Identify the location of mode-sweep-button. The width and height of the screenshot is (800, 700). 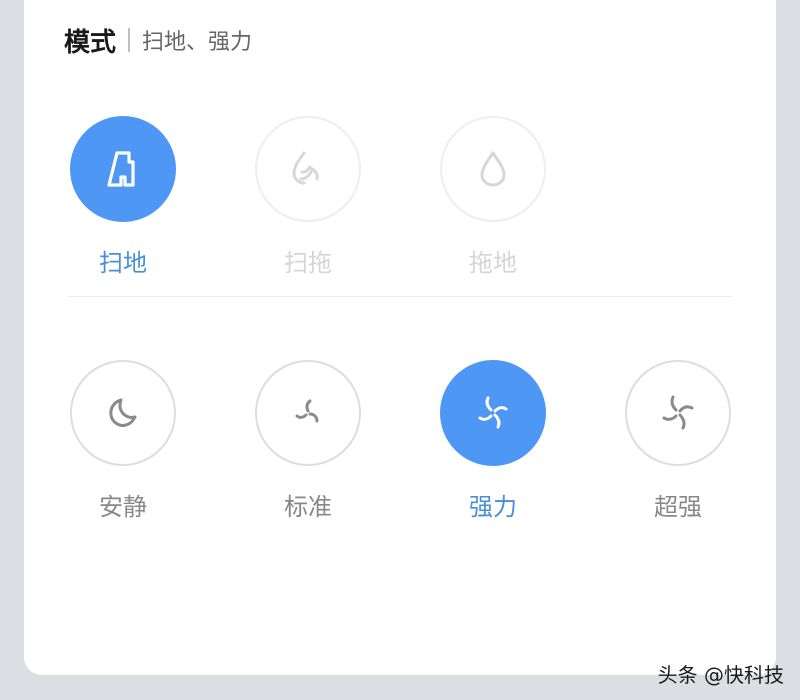
(123, 169).